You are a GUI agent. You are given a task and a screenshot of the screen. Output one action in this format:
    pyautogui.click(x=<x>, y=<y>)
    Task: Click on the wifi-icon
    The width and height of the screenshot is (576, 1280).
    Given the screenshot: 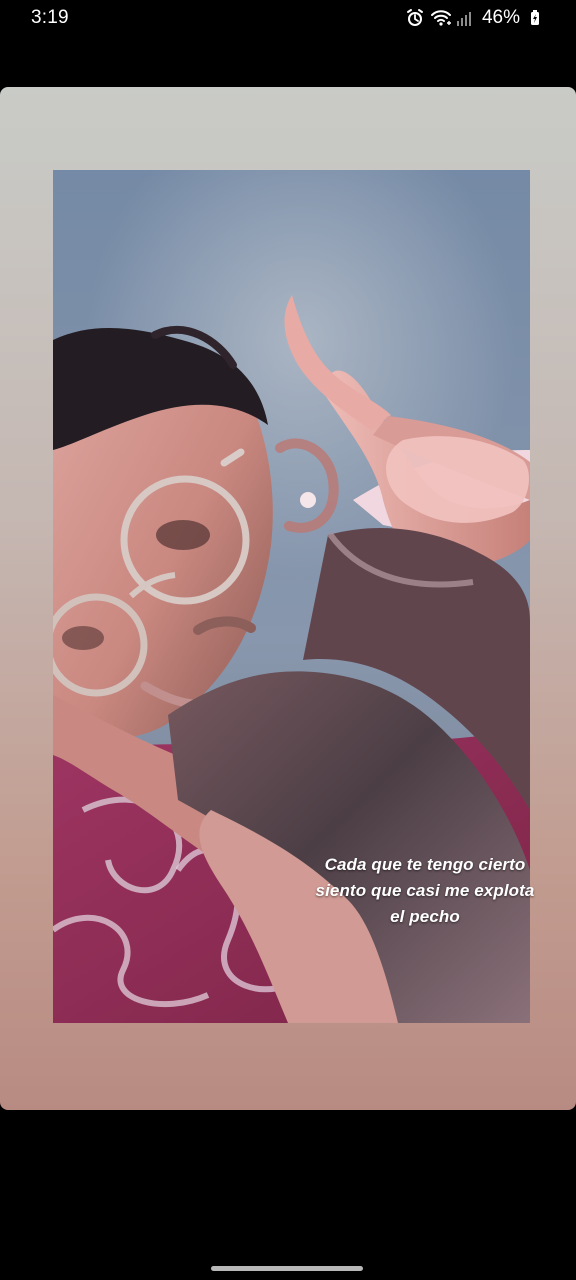 What is the action you would take?
    pyautogui.click(x=440, y=18)
    